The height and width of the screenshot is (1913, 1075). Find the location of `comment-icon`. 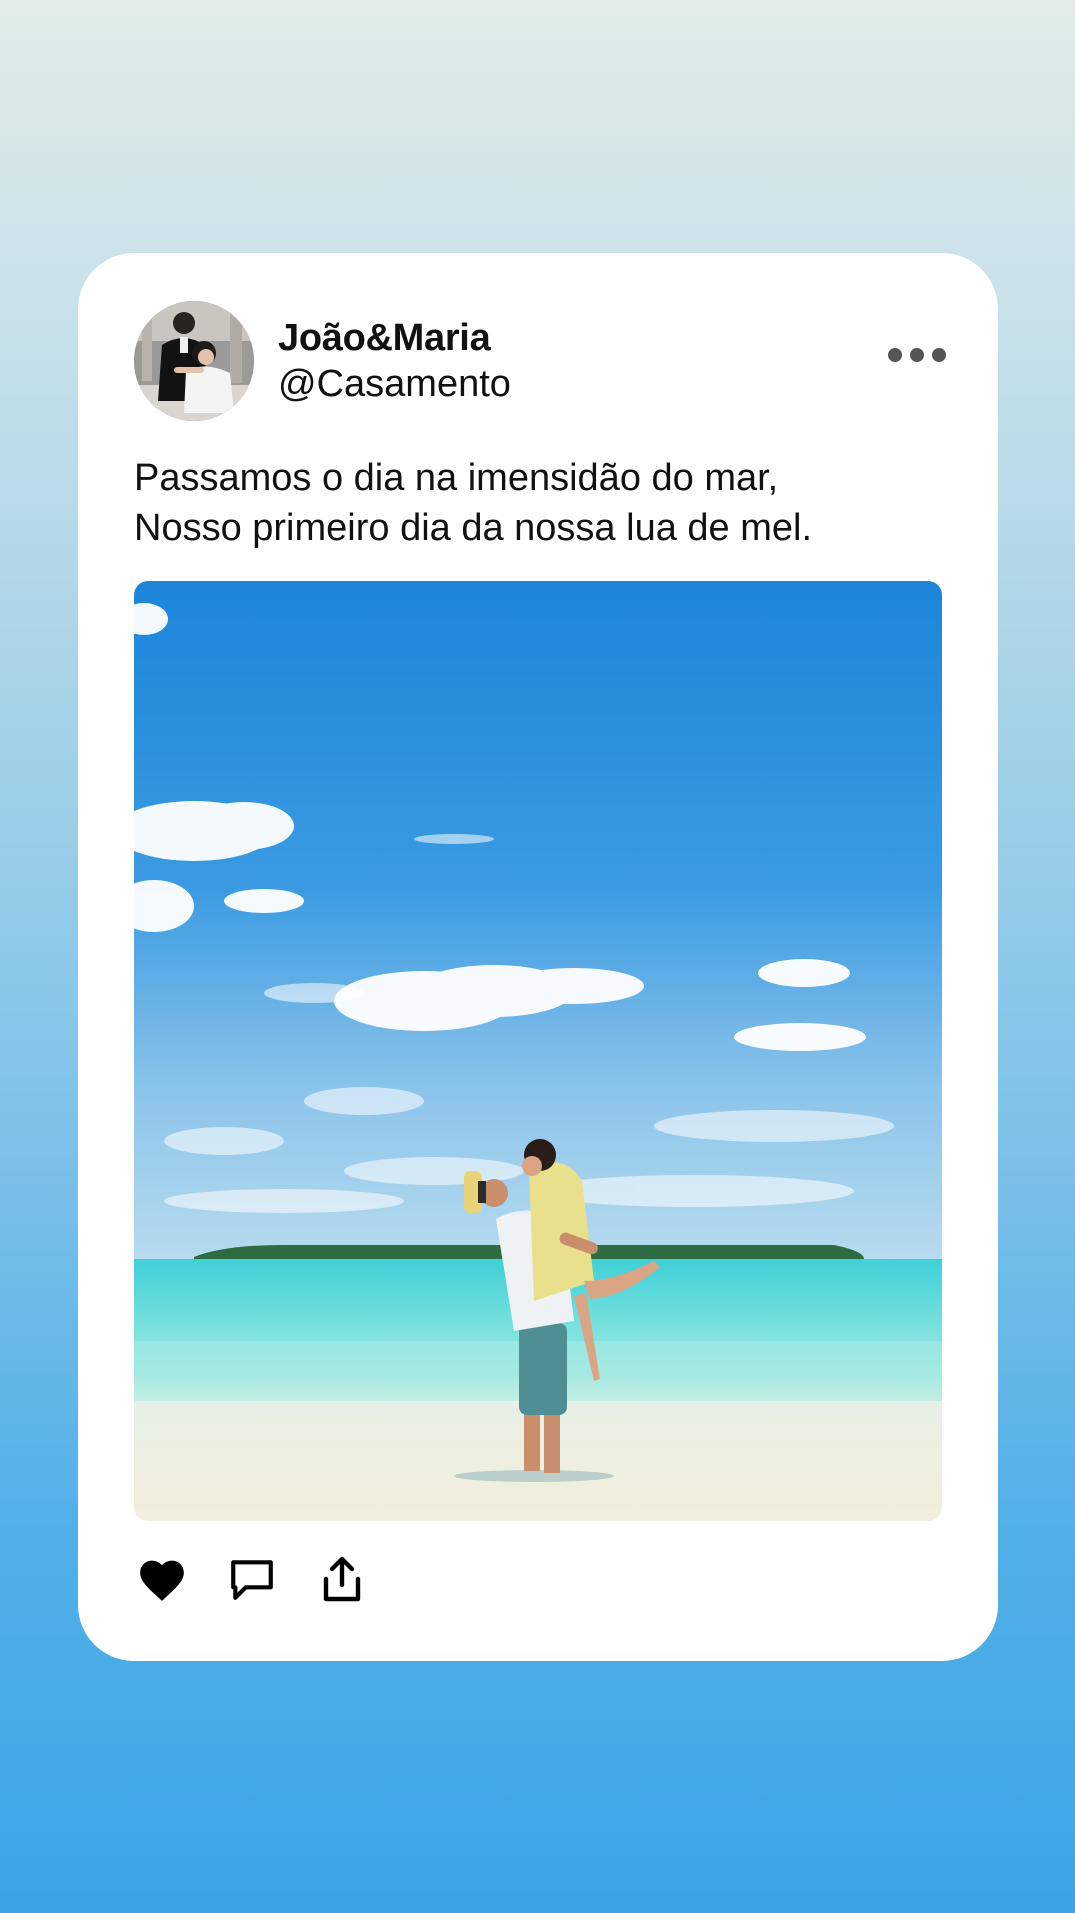

comment-icon is located at coordinates (252, 1580).